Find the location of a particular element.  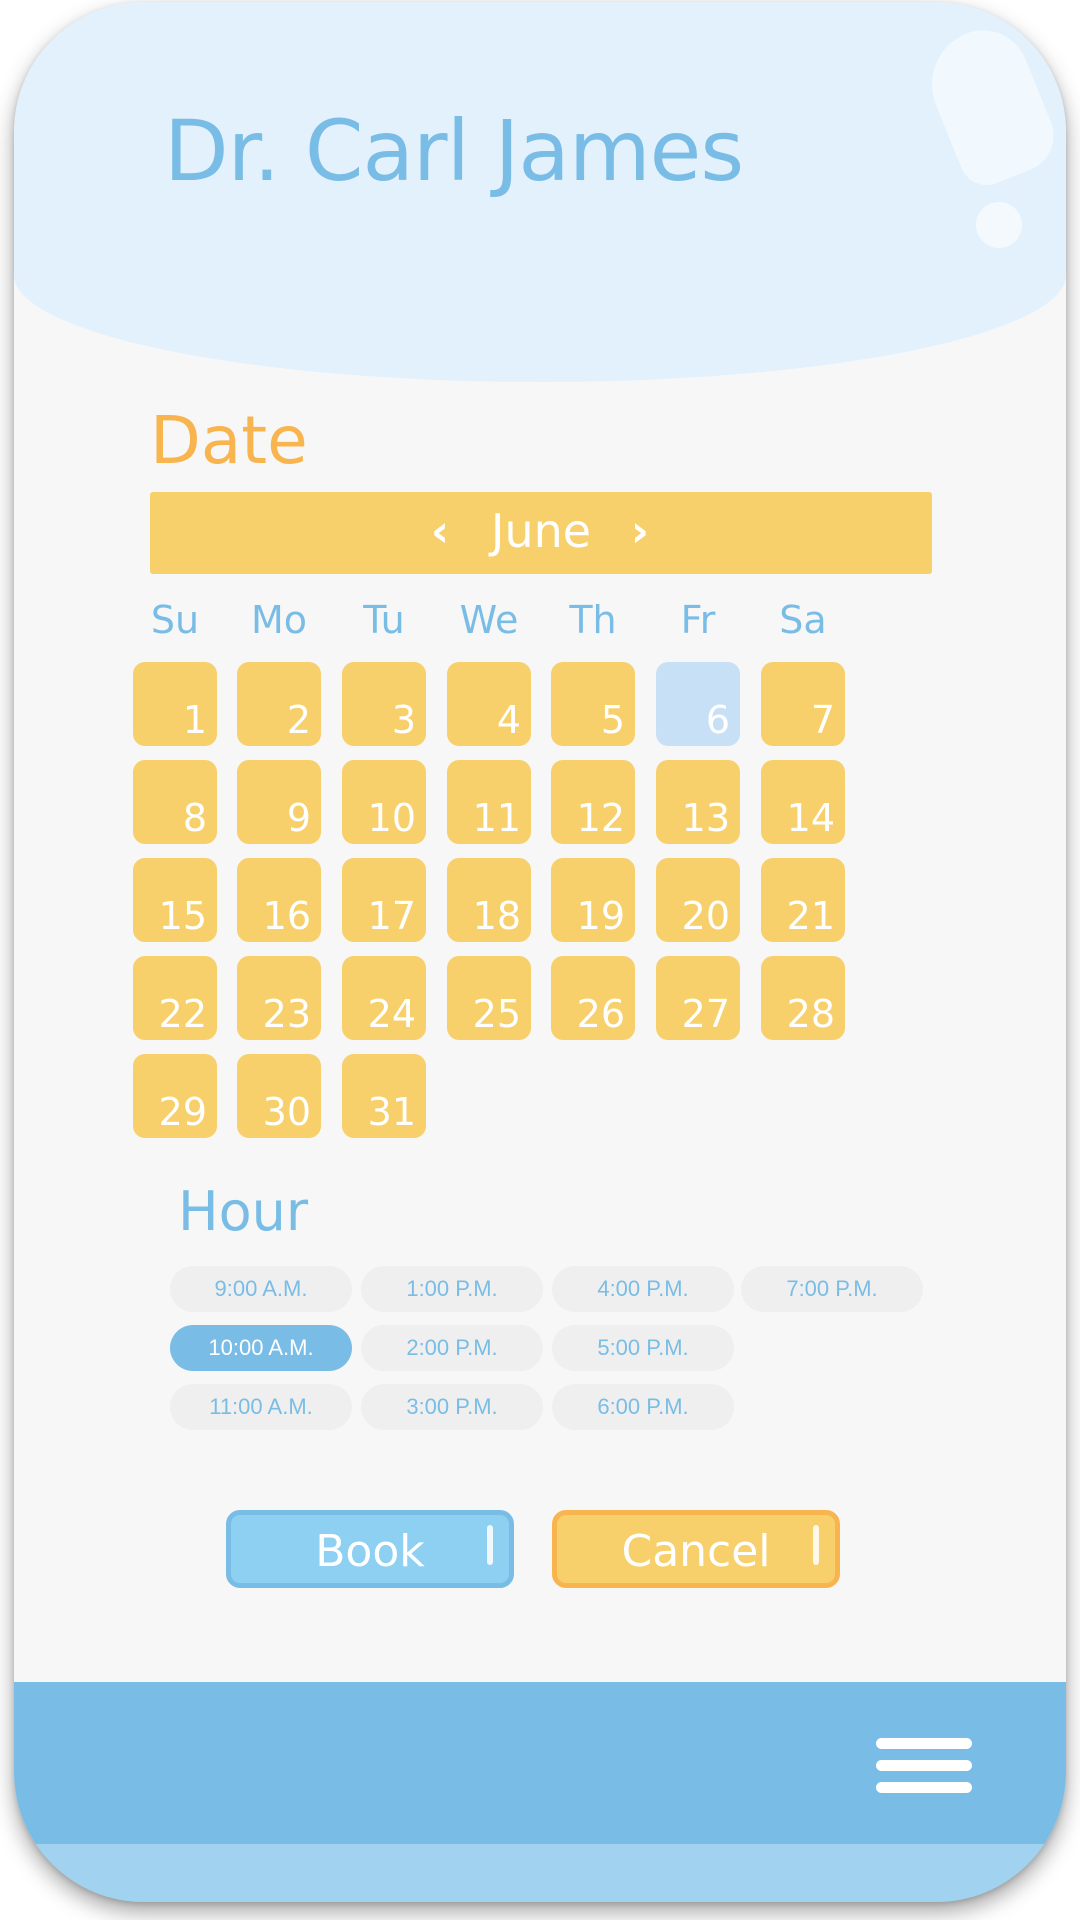

calendar-day: 1 is located at coordinates (175, 704).